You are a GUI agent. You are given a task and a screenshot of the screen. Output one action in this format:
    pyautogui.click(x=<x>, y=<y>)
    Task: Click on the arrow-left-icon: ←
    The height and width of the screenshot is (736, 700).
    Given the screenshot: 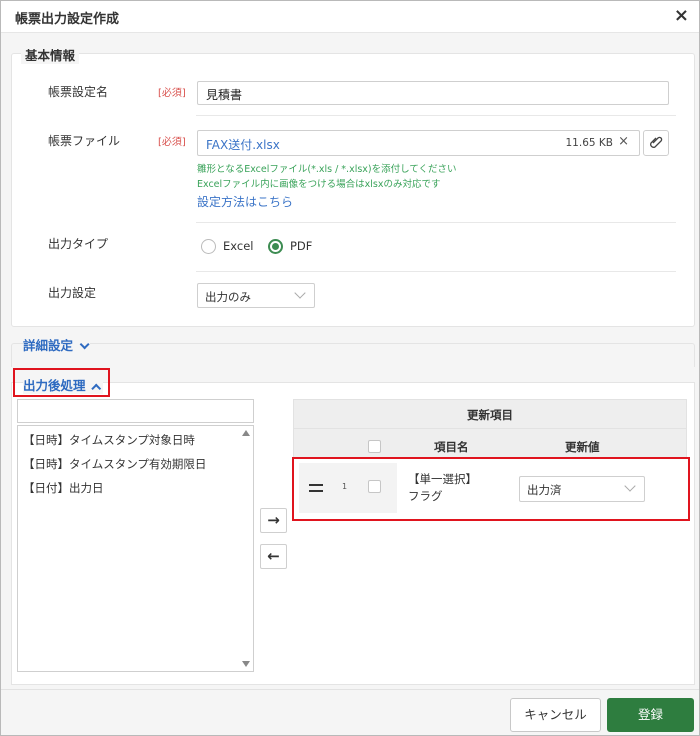 What is the action you would take?
    pyautogui.click(x=273, y=556)
    